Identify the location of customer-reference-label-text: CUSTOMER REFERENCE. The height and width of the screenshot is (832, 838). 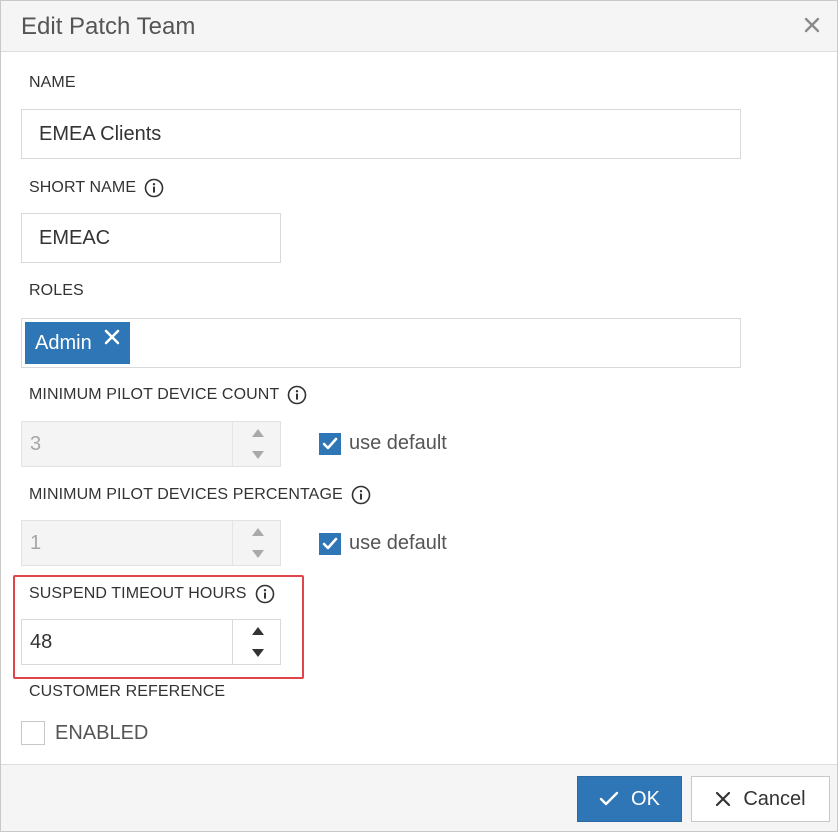
(127, 691).